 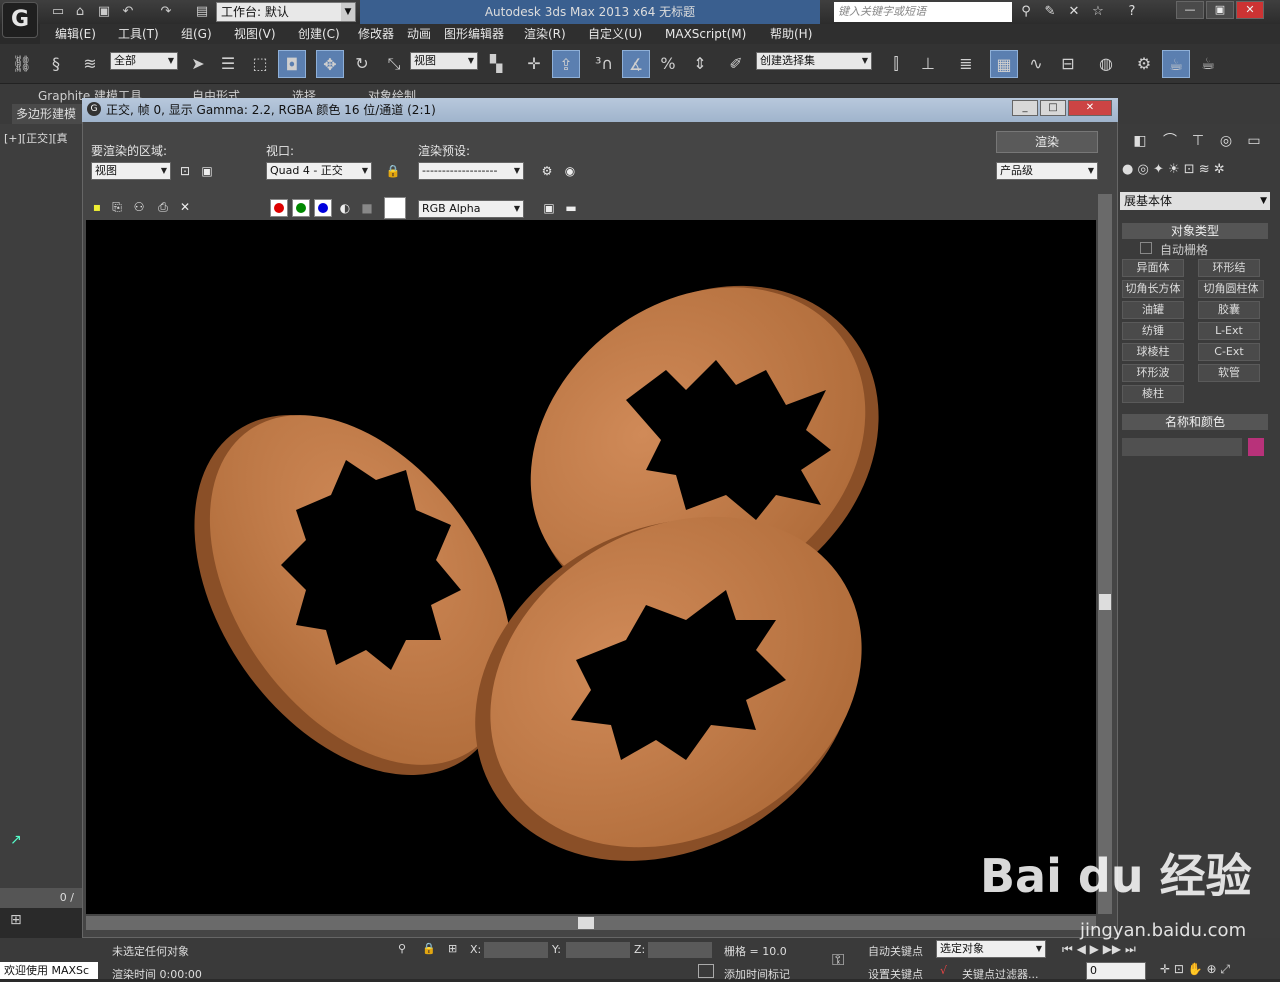 What do you see at coordinates (1226, 141) in the screenshot?
I see `motion-tab-icon: ◎` at bounding box center [1226, 141].